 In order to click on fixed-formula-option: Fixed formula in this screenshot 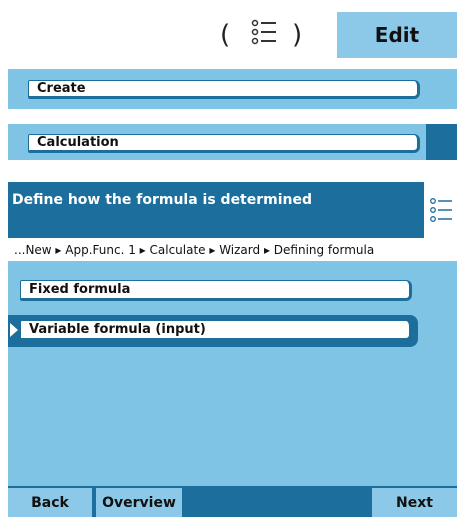, I will do `click(216, 290)`.